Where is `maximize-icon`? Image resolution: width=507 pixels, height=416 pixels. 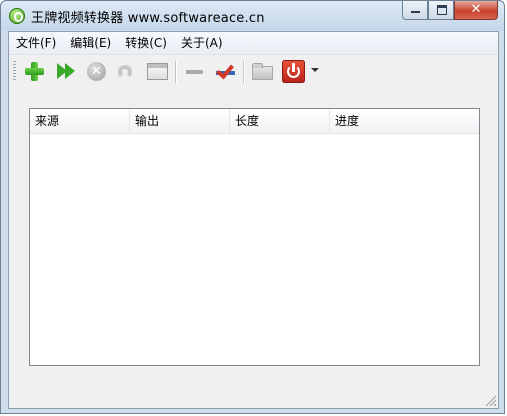 maximize-icon is located at coordinates (442, 10).